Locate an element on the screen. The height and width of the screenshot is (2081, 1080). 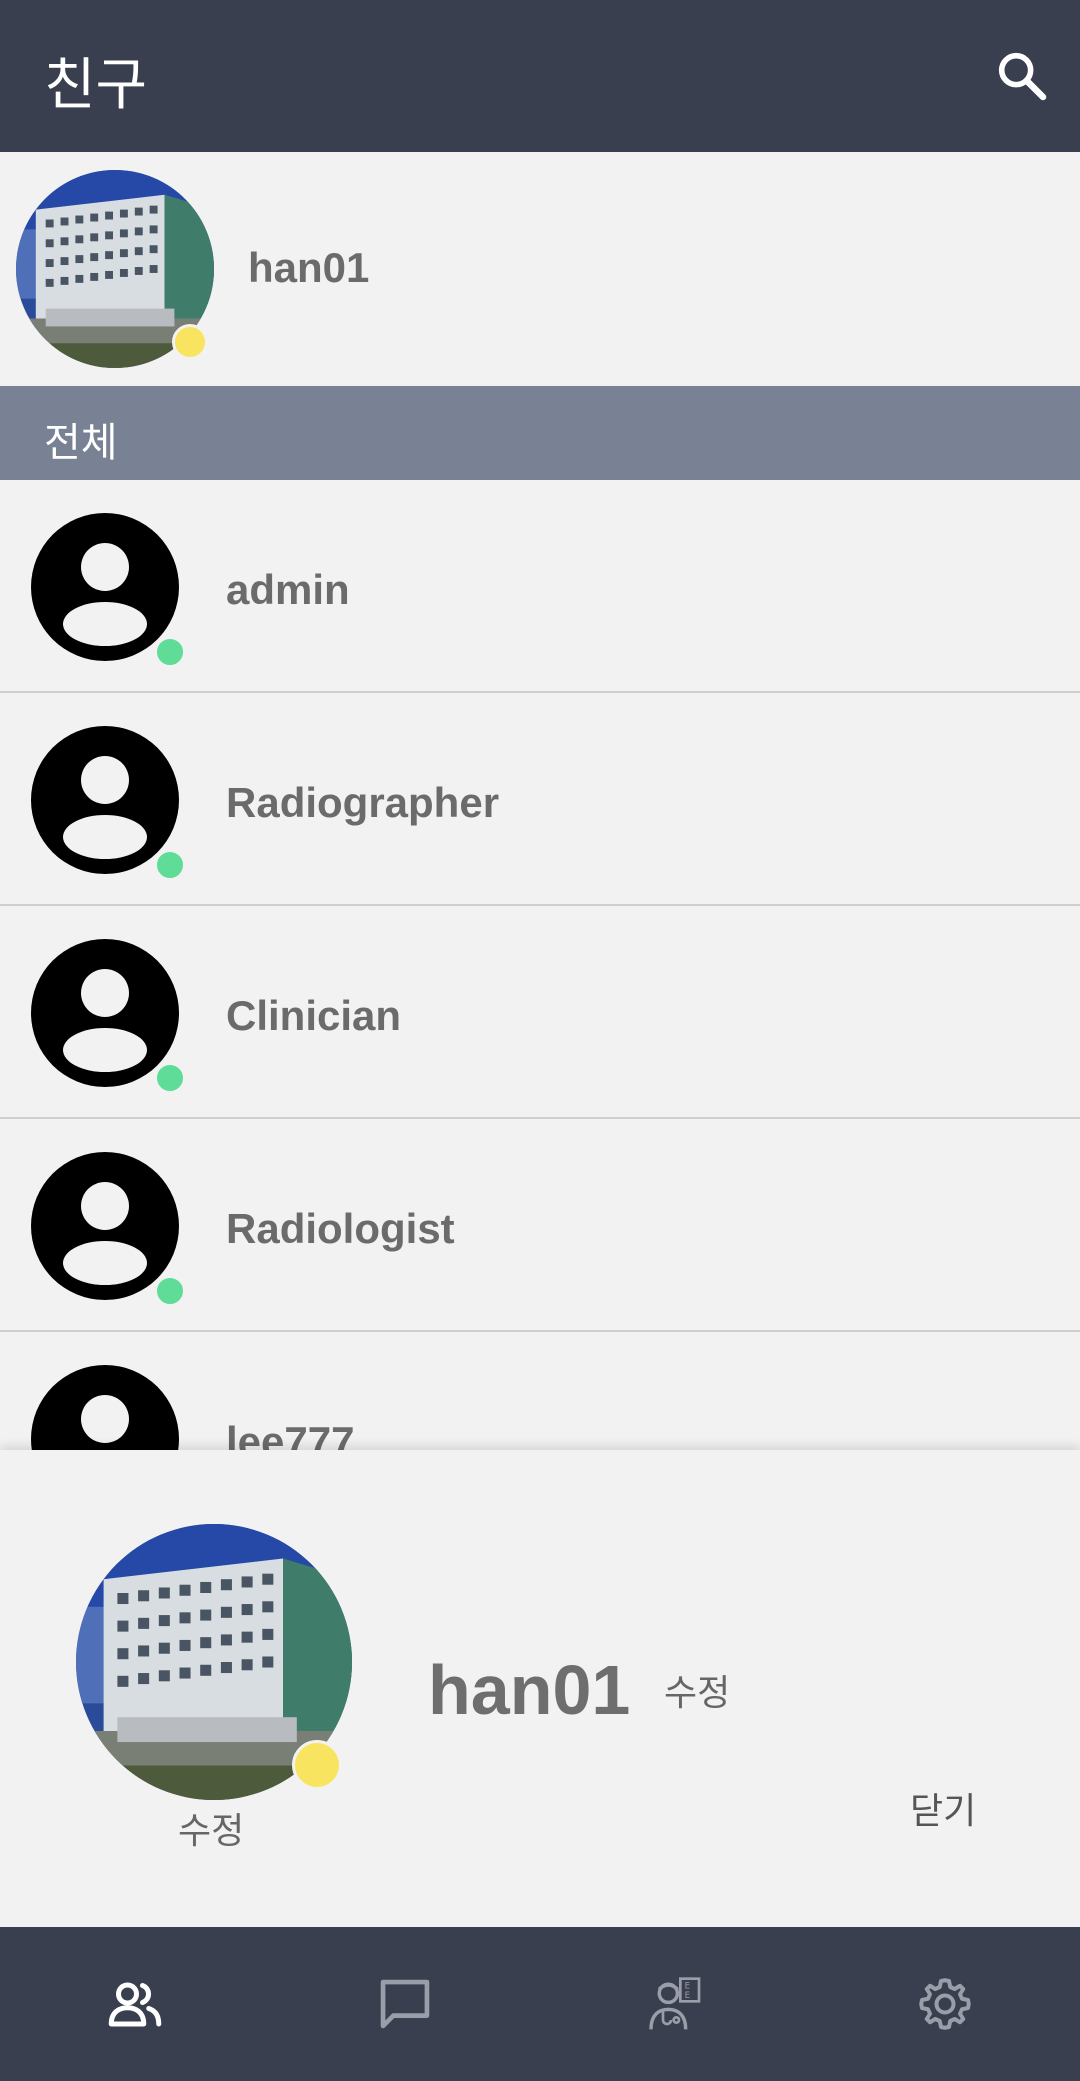
friend-name: lee777 is located at coordinates (290, 1434).